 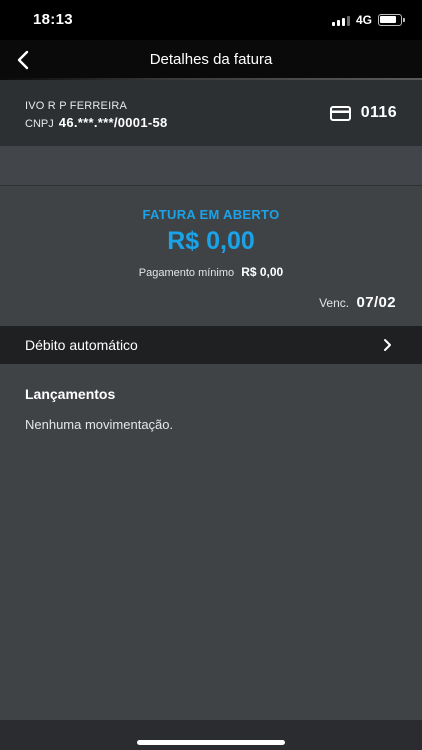 What do you see at coordinates (70, 394) in the screenshot?
I see `transactions-title: Lançamentos` at bounding box center [70, 394].